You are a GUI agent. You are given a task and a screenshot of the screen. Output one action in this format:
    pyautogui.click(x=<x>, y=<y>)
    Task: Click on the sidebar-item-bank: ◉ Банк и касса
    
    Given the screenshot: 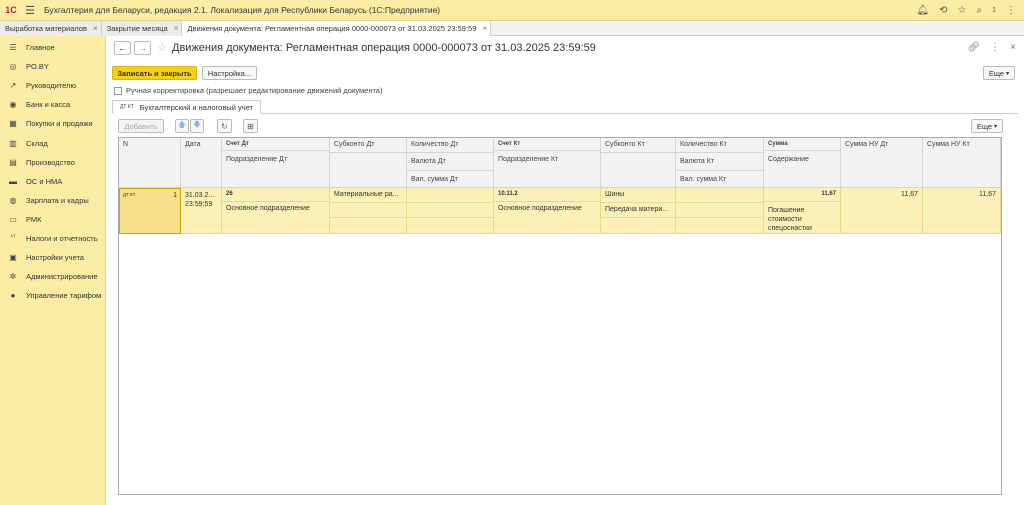 What is the action you would take?
    pyautogui.click(x=52, y=104)
    